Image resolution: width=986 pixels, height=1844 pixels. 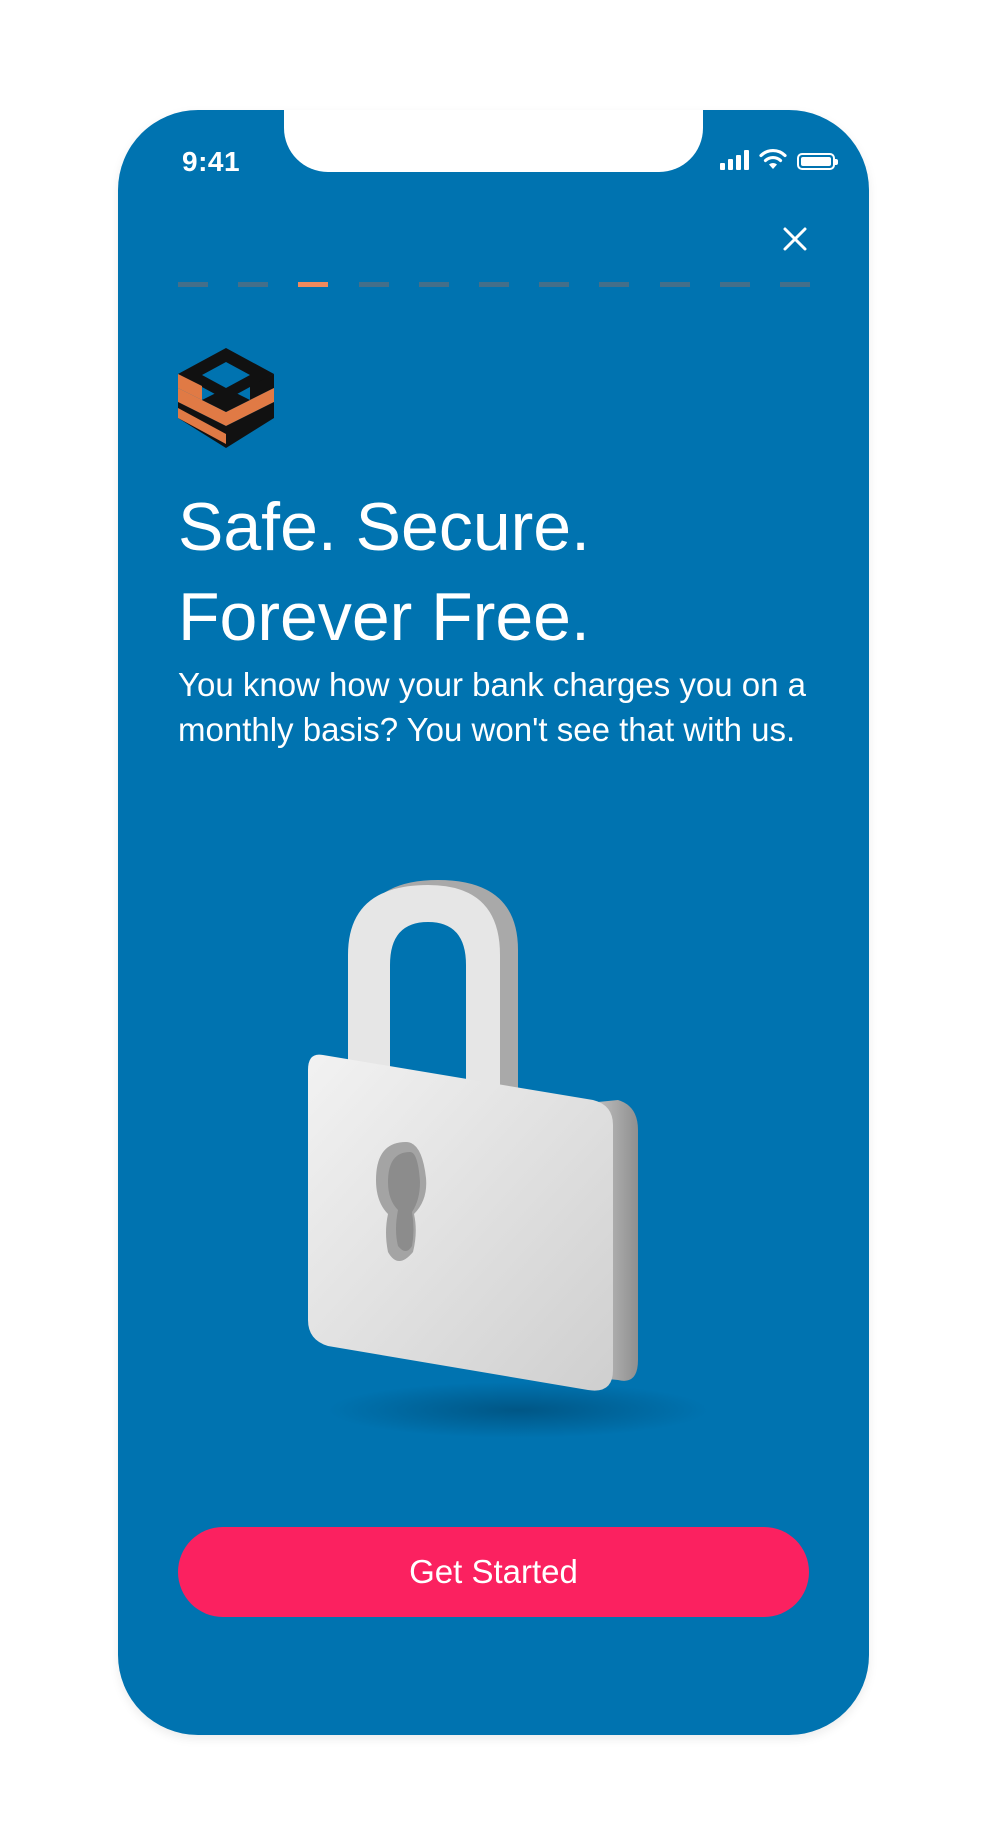 What do you see at coordinates (313, 284) in the screenshot?
I see `progress-segment-active` at bounding box center [313, 284].